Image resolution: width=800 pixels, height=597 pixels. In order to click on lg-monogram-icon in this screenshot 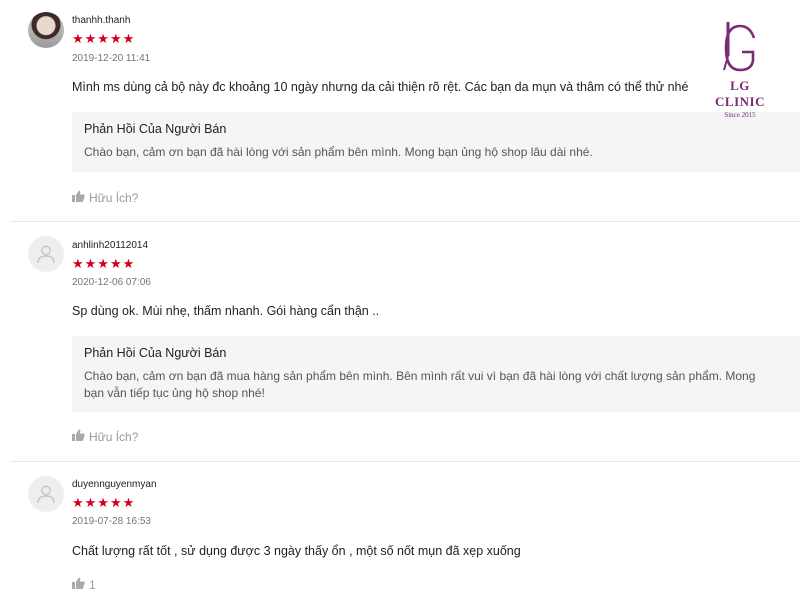, I will do `click(740, 47)`.